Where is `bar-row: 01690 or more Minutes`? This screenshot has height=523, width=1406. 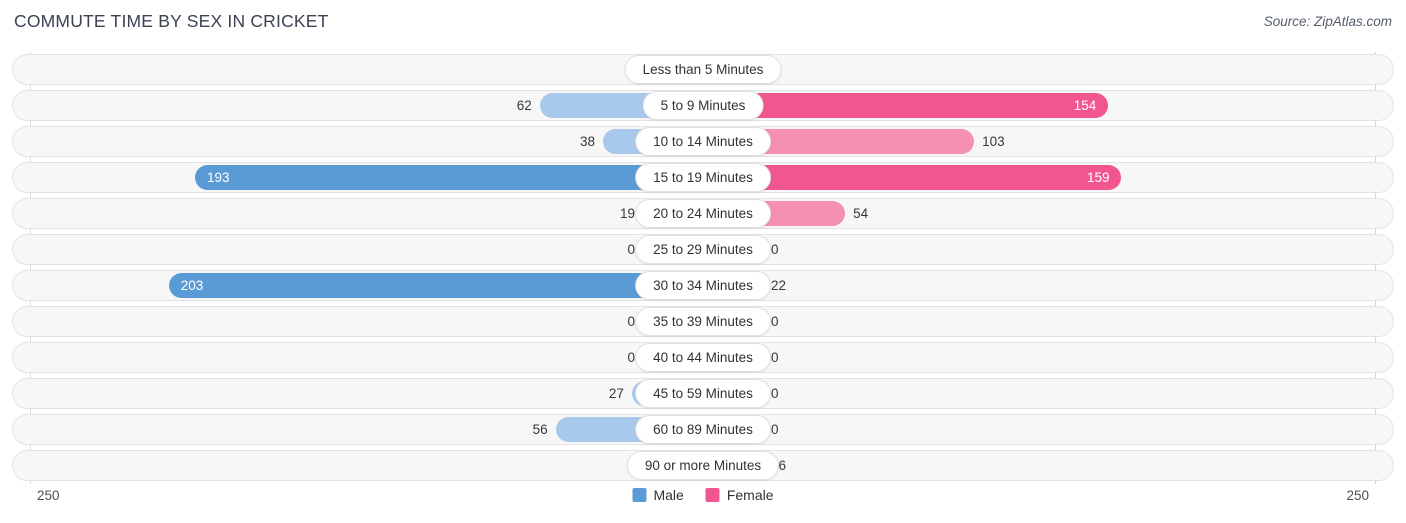
bar-row: 01690 or more Minutes is located at coordinates (703, 466).